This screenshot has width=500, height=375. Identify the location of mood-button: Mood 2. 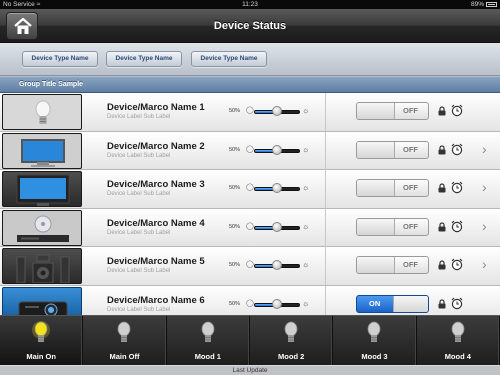
(292, 341).